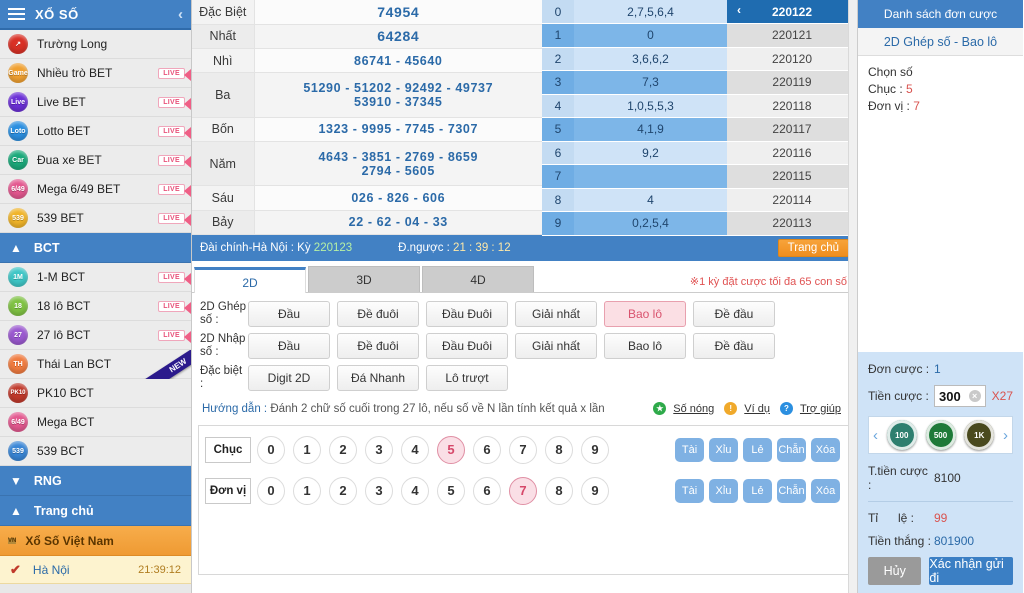  Describe the element at coordinates (757, 490) in the screenshot. I see `op-le-donvi: Lẻ` at that location.